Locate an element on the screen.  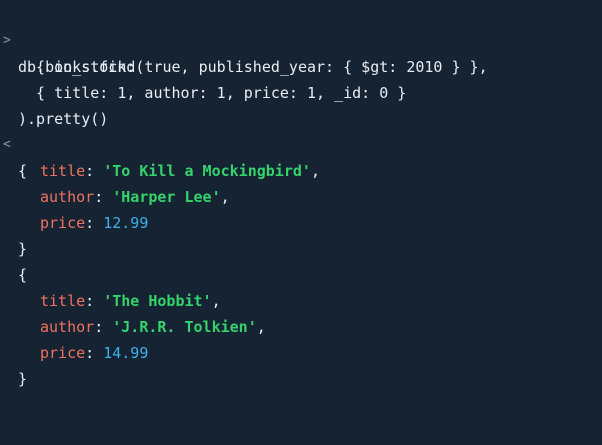
result-field-row: price: 14.99 is located at coordinates (74, 338).